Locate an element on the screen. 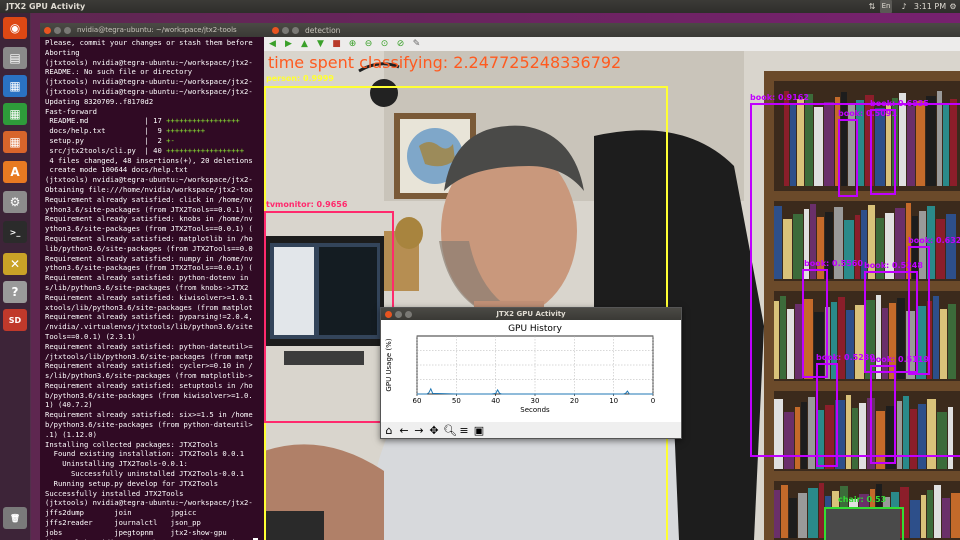  zoom-out-icon: ⊖ is located at coordinates (368, 44).